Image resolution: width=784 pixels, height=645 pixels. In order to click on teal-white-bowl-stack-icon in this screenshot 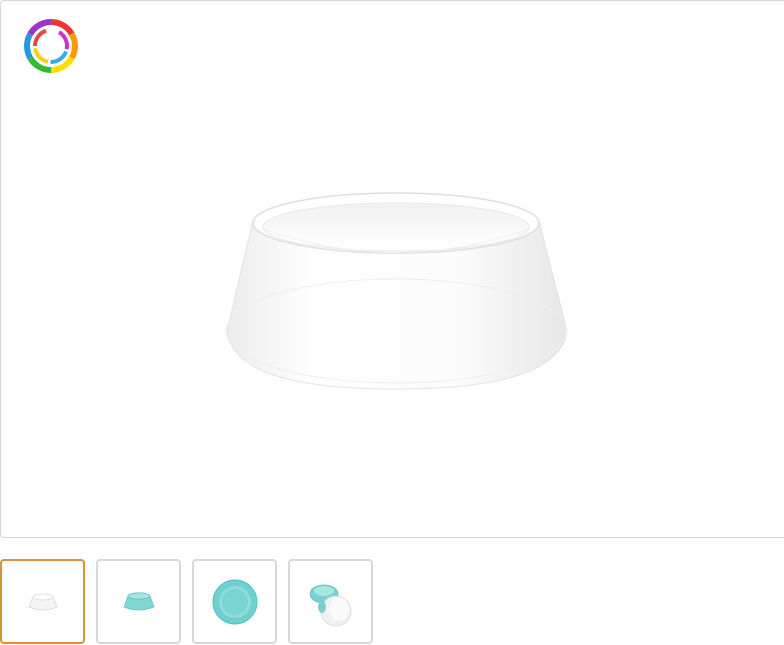, I will do `click(330, 605)`.